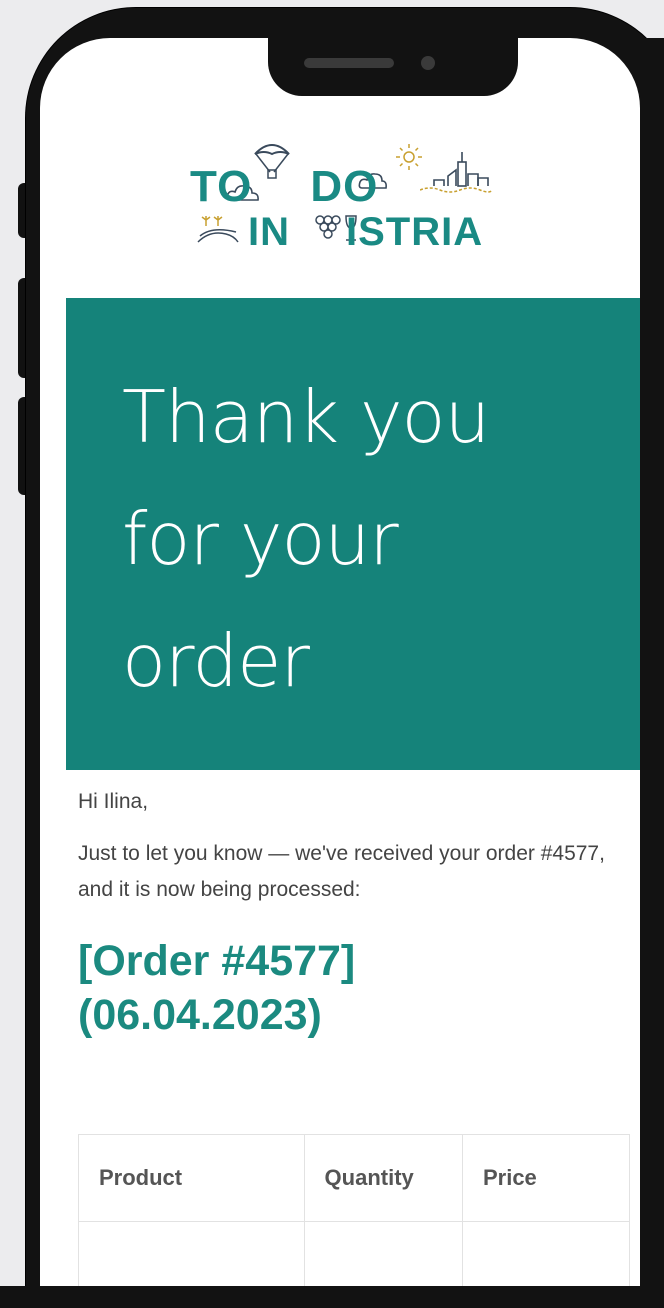 The image size is (664, 1308). What do you see at coordinates (218, 229) in the screenshot?
I see `field-icon` at bounding box center [218, 229].